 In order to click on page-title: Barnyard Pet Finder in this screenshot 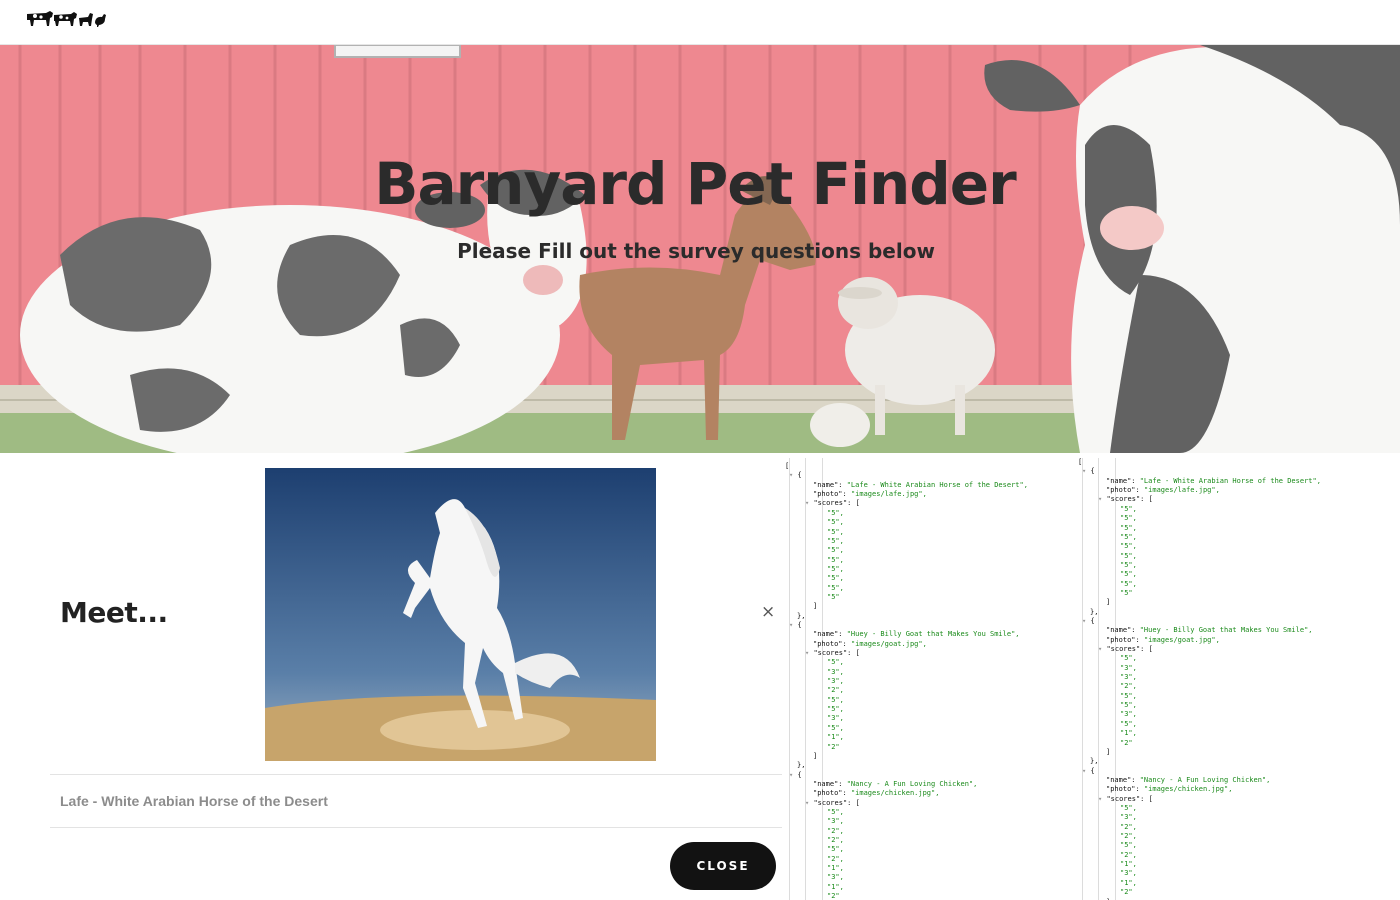, I will do `click(695, 184)`.